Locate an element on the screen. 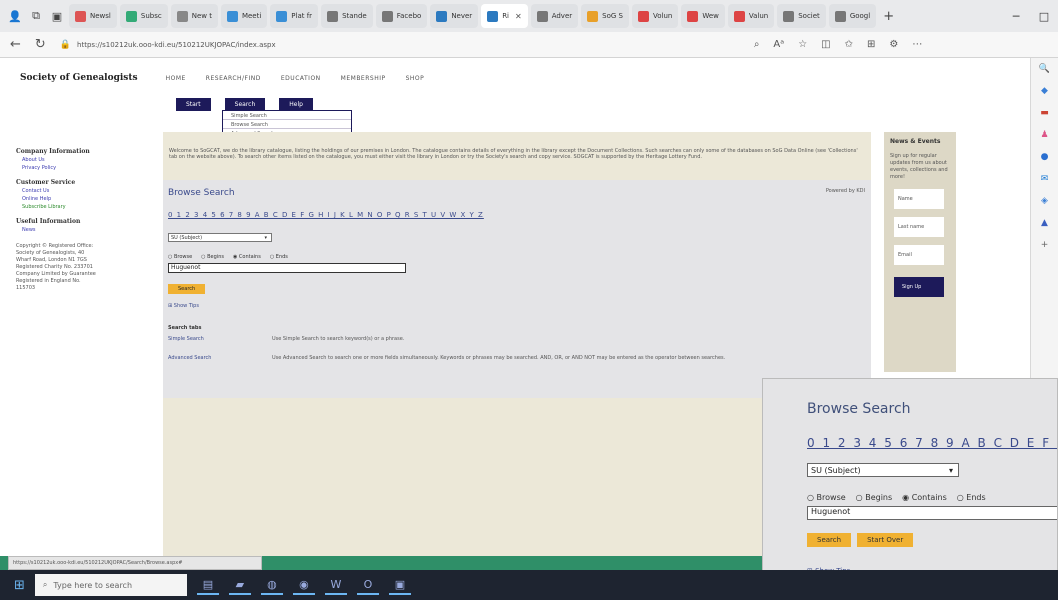 This screenshot has width=1058, height=600. favorite-star-icon: ☆ is located at coordinates (802, 44).